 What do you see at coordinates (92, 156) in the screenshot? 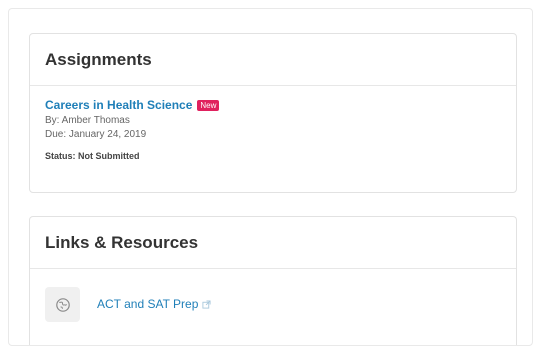
I see `assignment-status: Status: Not Submitted` at bounding box center [92, 156].